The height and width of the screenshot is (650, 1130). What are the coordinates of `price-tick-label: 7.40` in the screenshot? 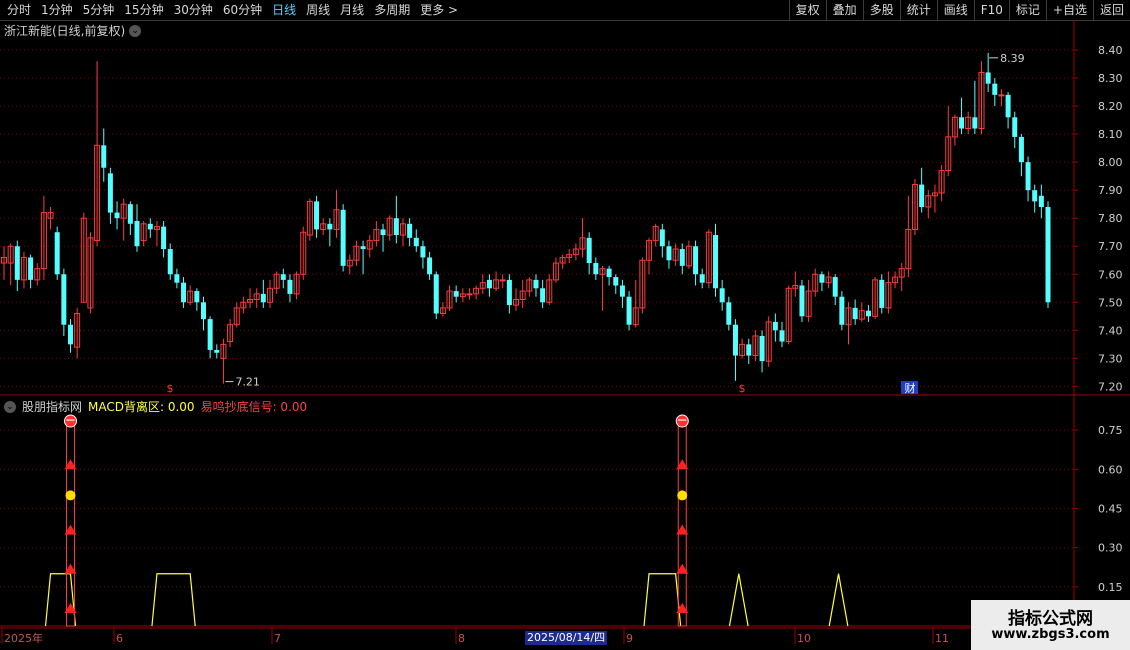 It's located at (1110, 330).